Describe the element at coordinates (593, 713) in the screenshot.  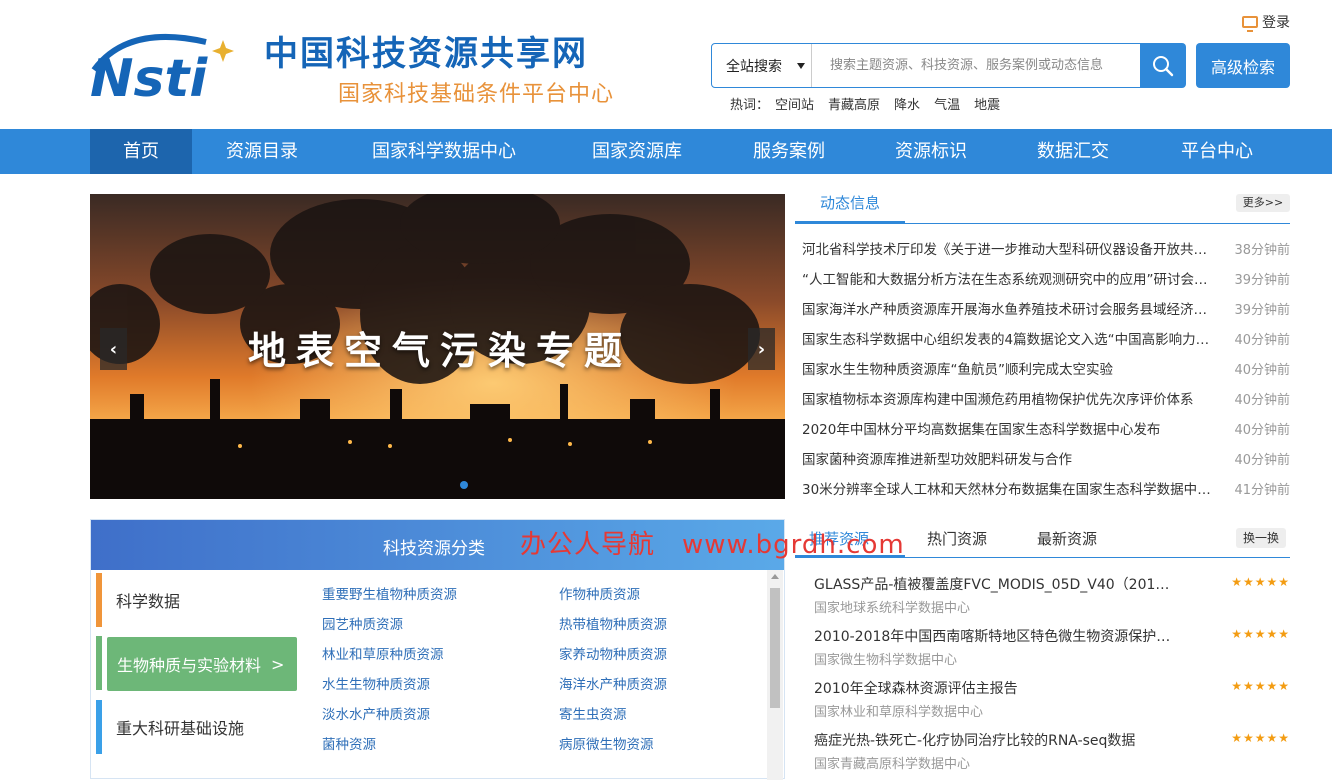
I see `category-link: 寄生虫资源` at that location.